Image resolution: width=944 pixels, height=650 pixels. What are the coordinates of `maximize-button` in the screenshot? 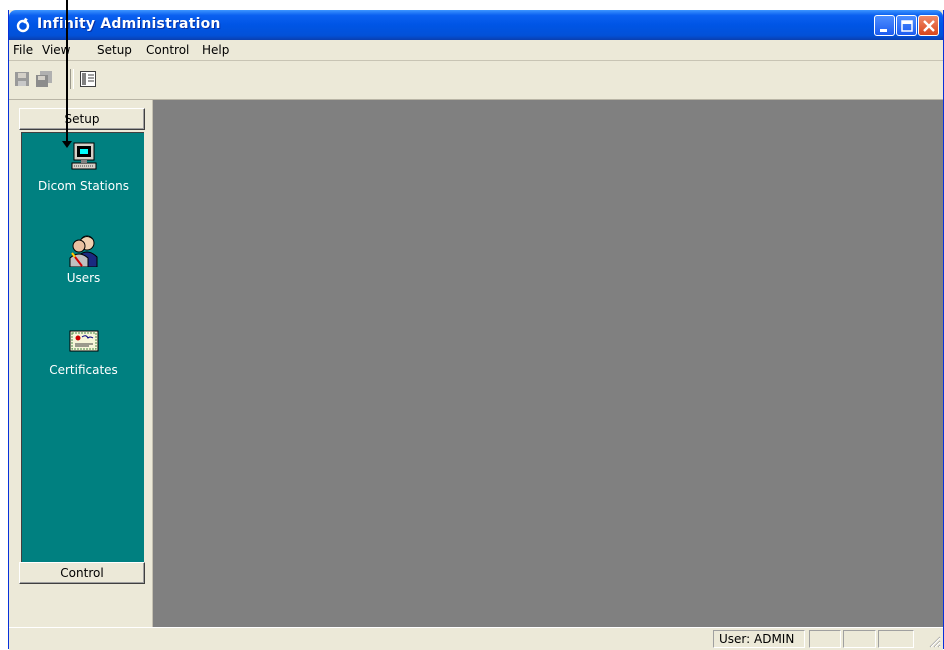 It's located at (906, 25).